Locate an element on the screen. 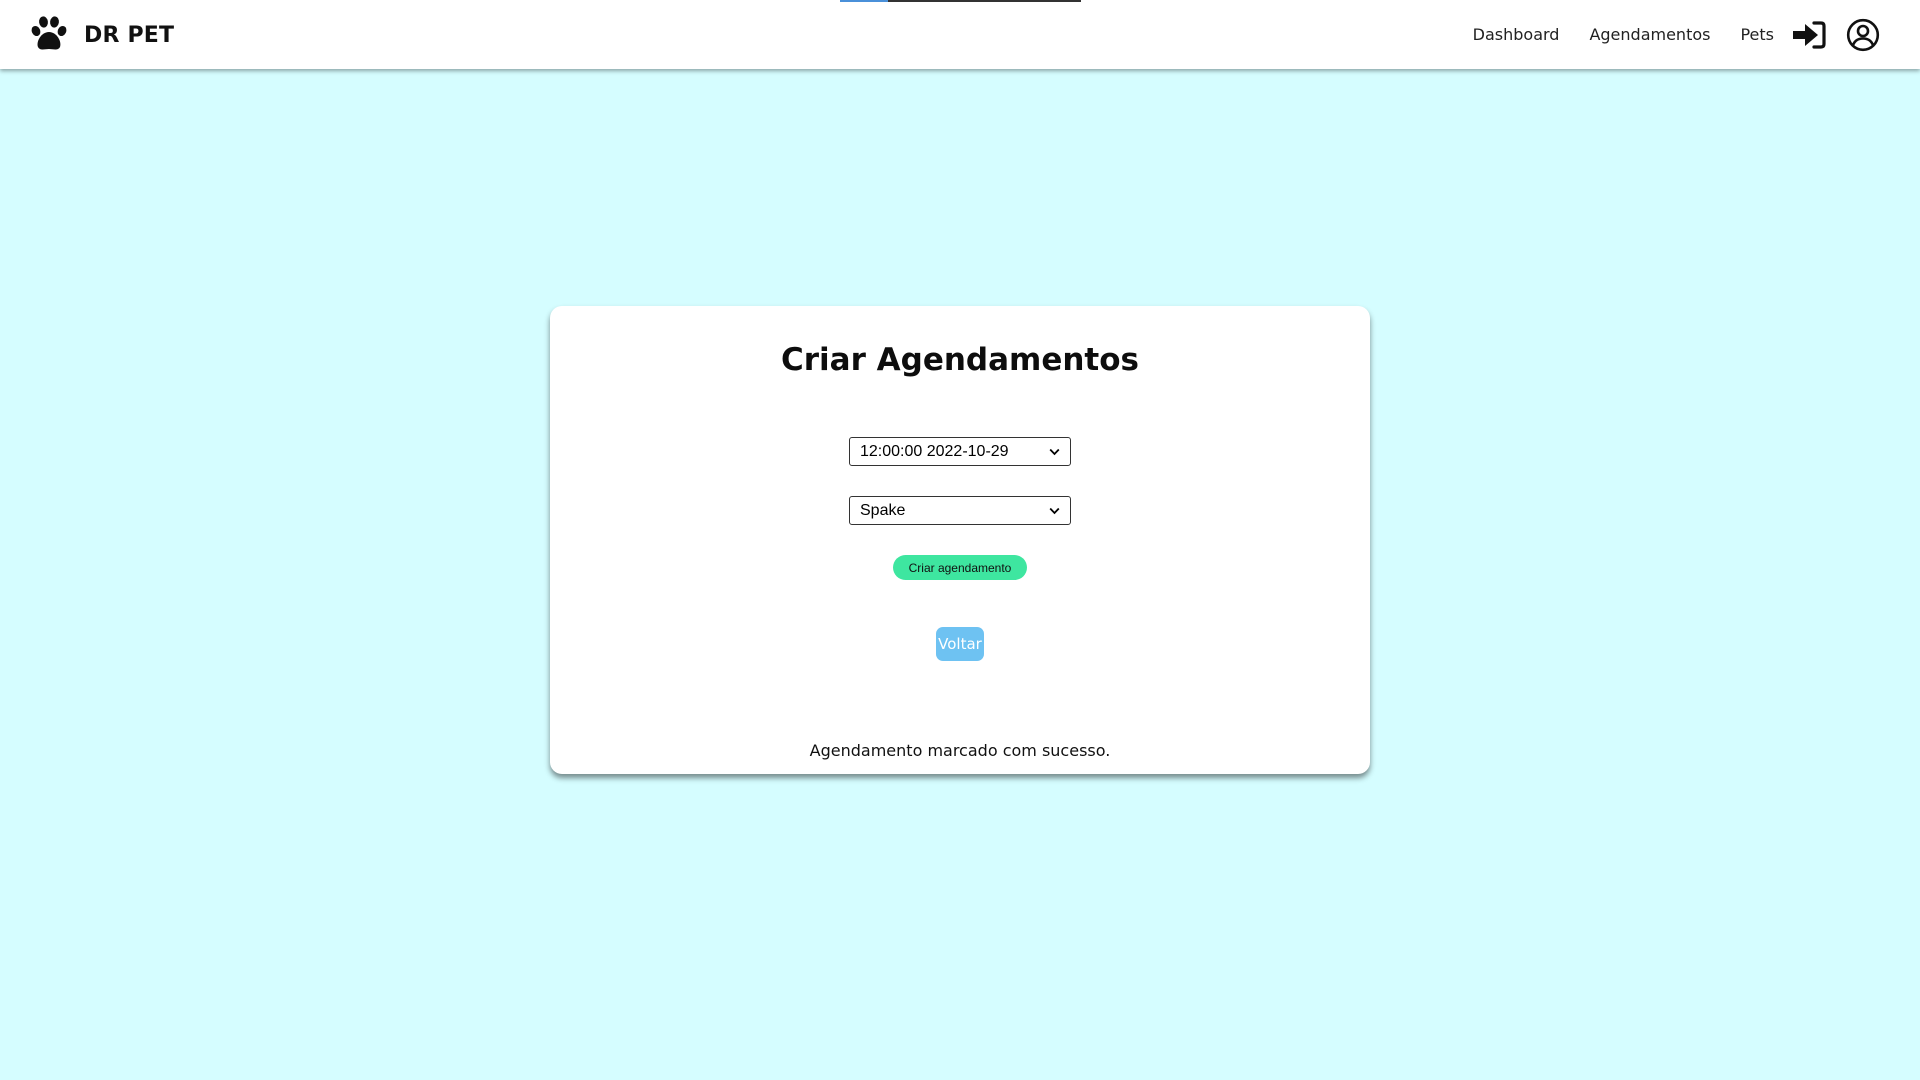  success-message: Agendamento marcado com sucesso. is located at coordinates (960, 750).